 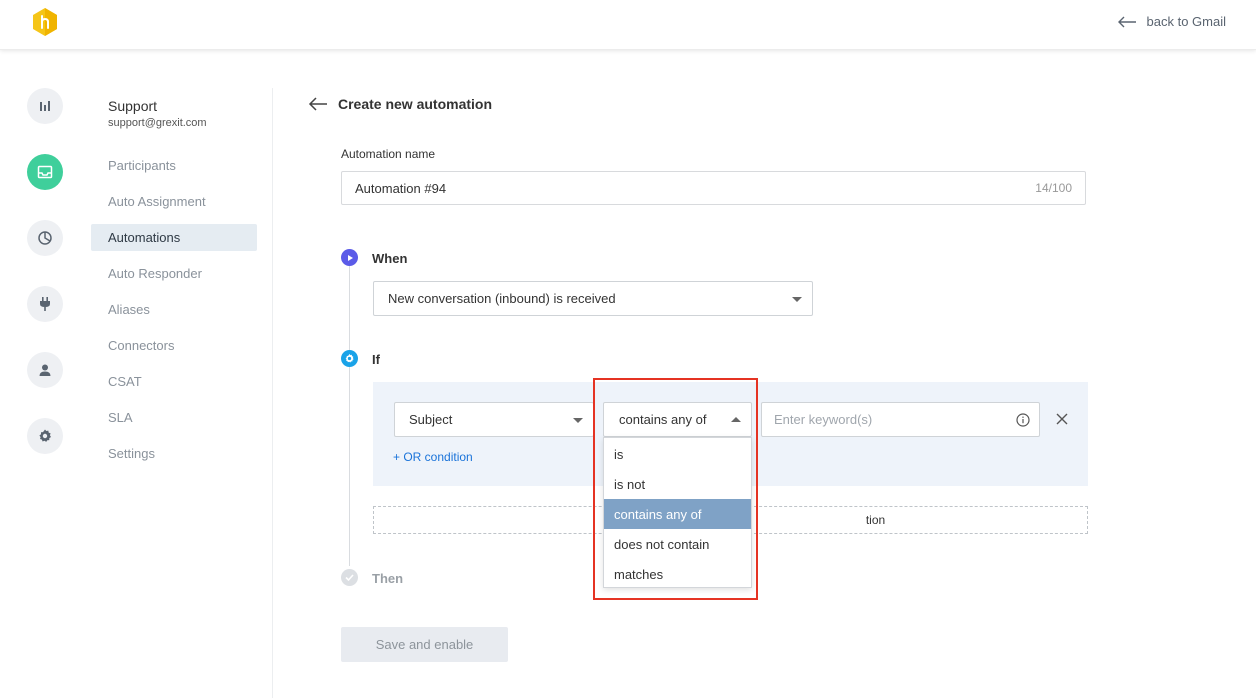 What do you see at coordinates (424, 644) in the screenshot?
I see `save-and-enable-button: Save and enable` at bounding box center [424, 644].